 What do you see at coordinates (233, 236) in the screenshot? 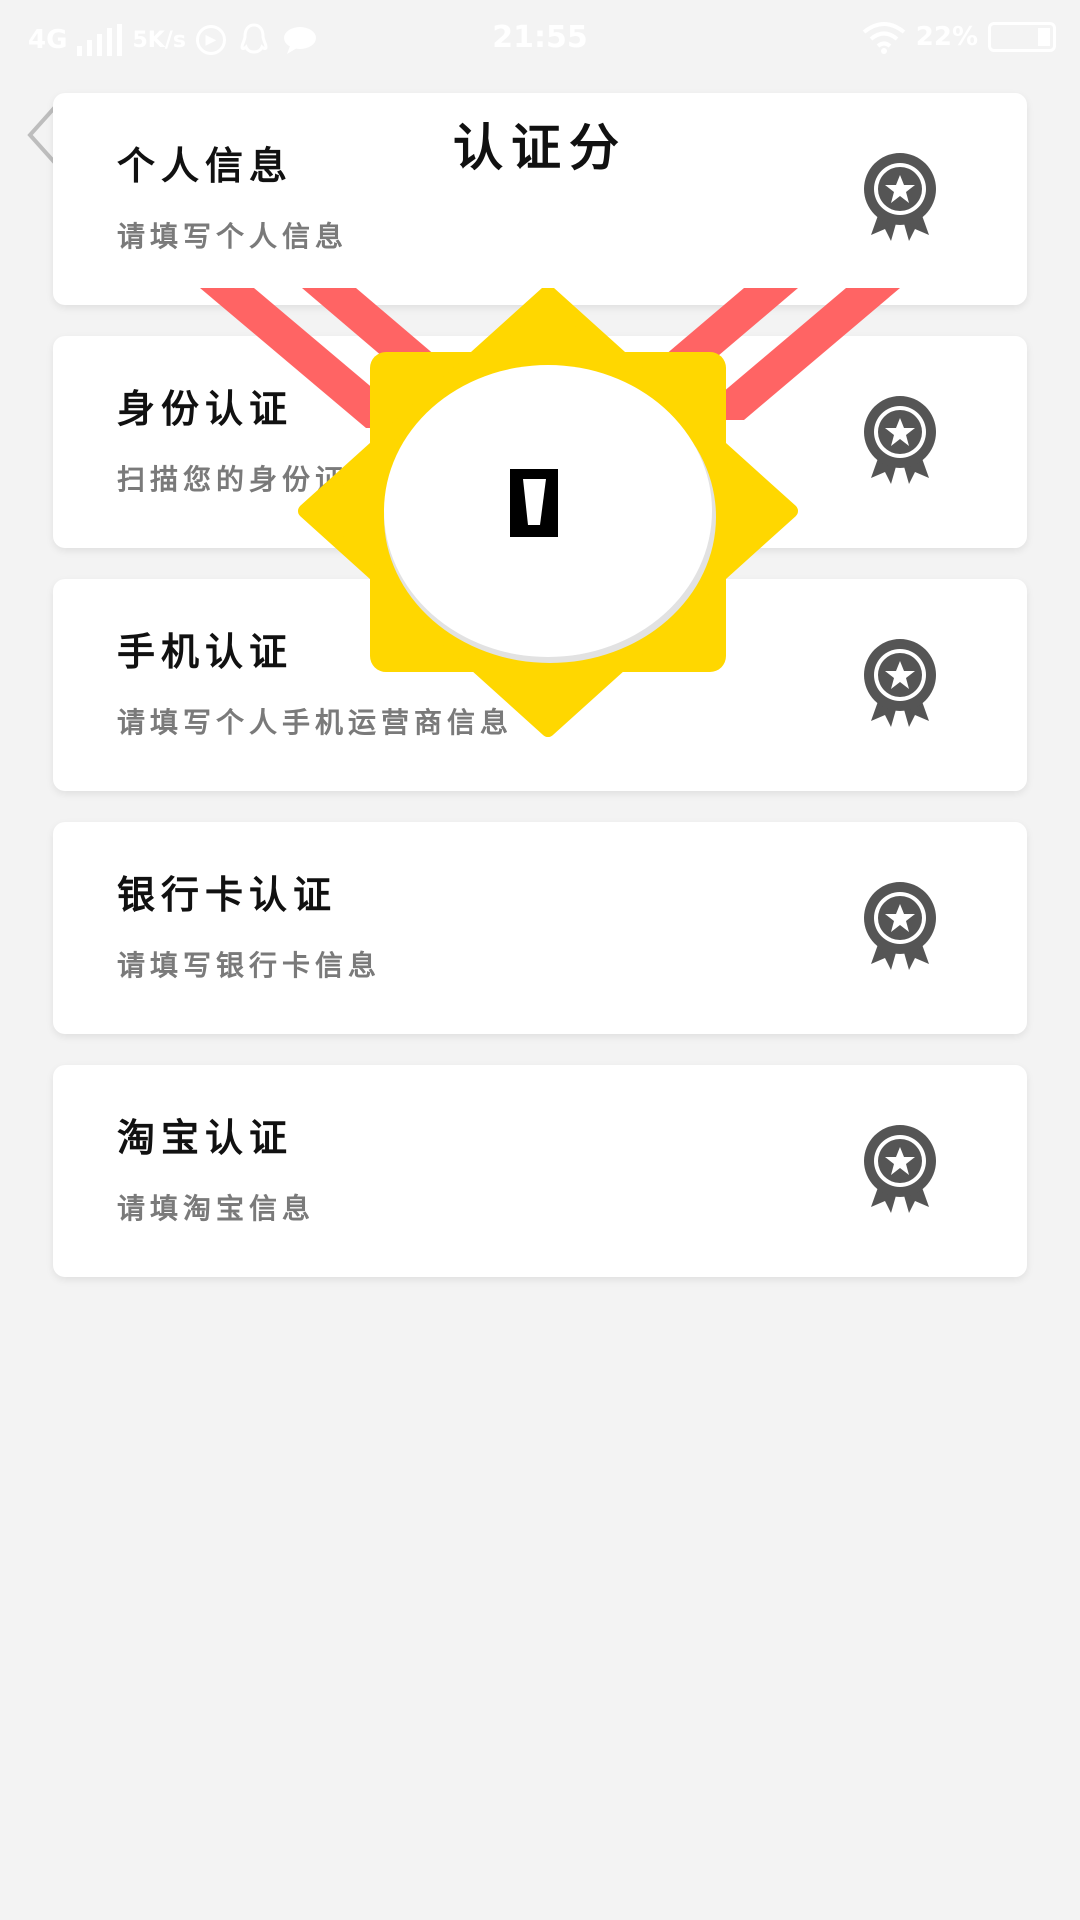
I see `card-subtitle: 请填写个人信息` at bounding box center [233, 236].